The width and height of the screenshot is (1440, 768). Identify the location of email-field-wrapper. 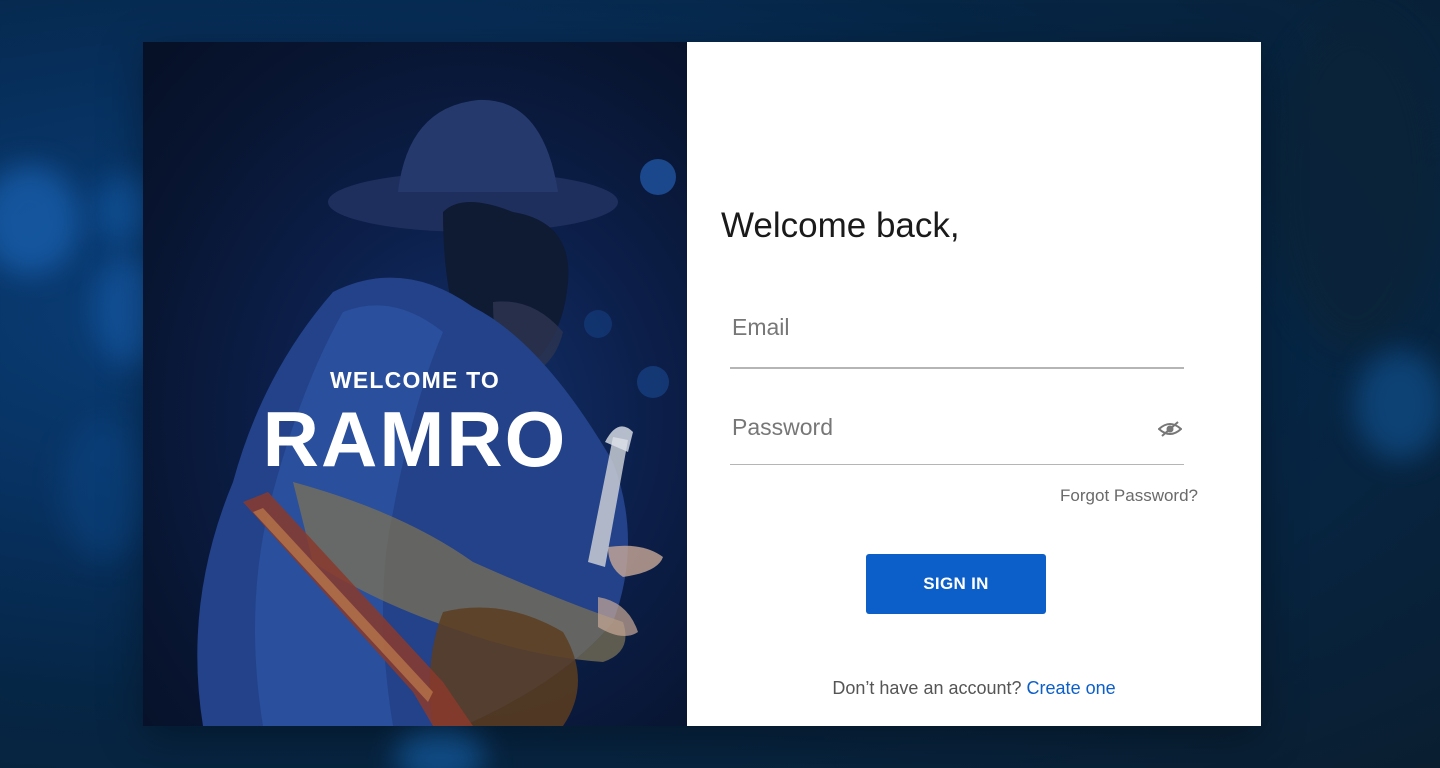
(957, 339).